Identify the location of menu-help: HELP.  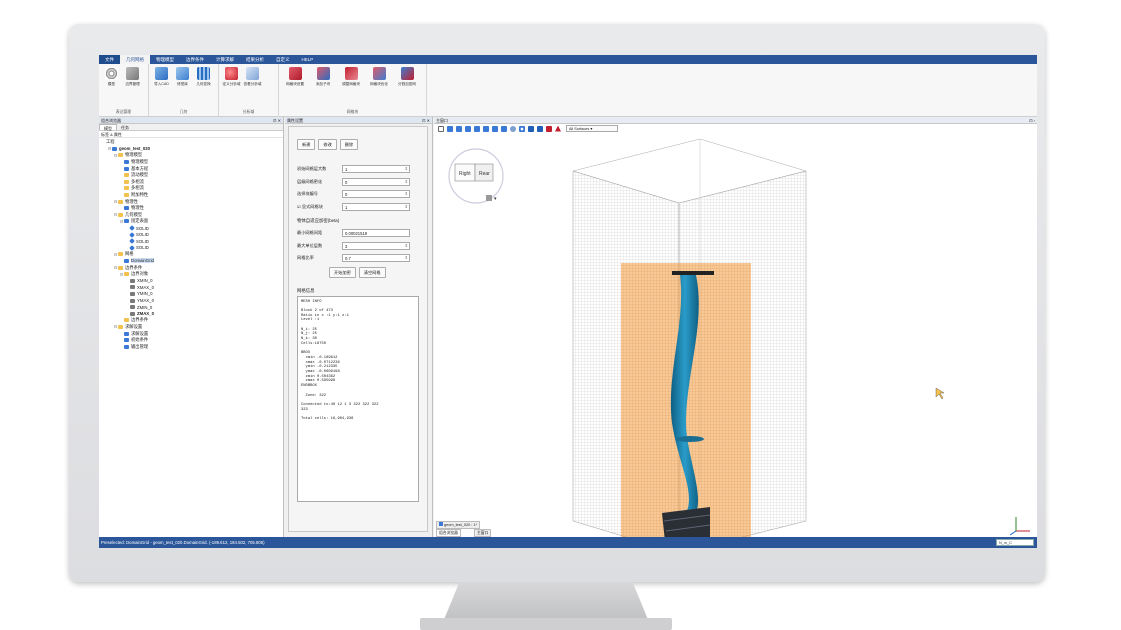
(308, 59).